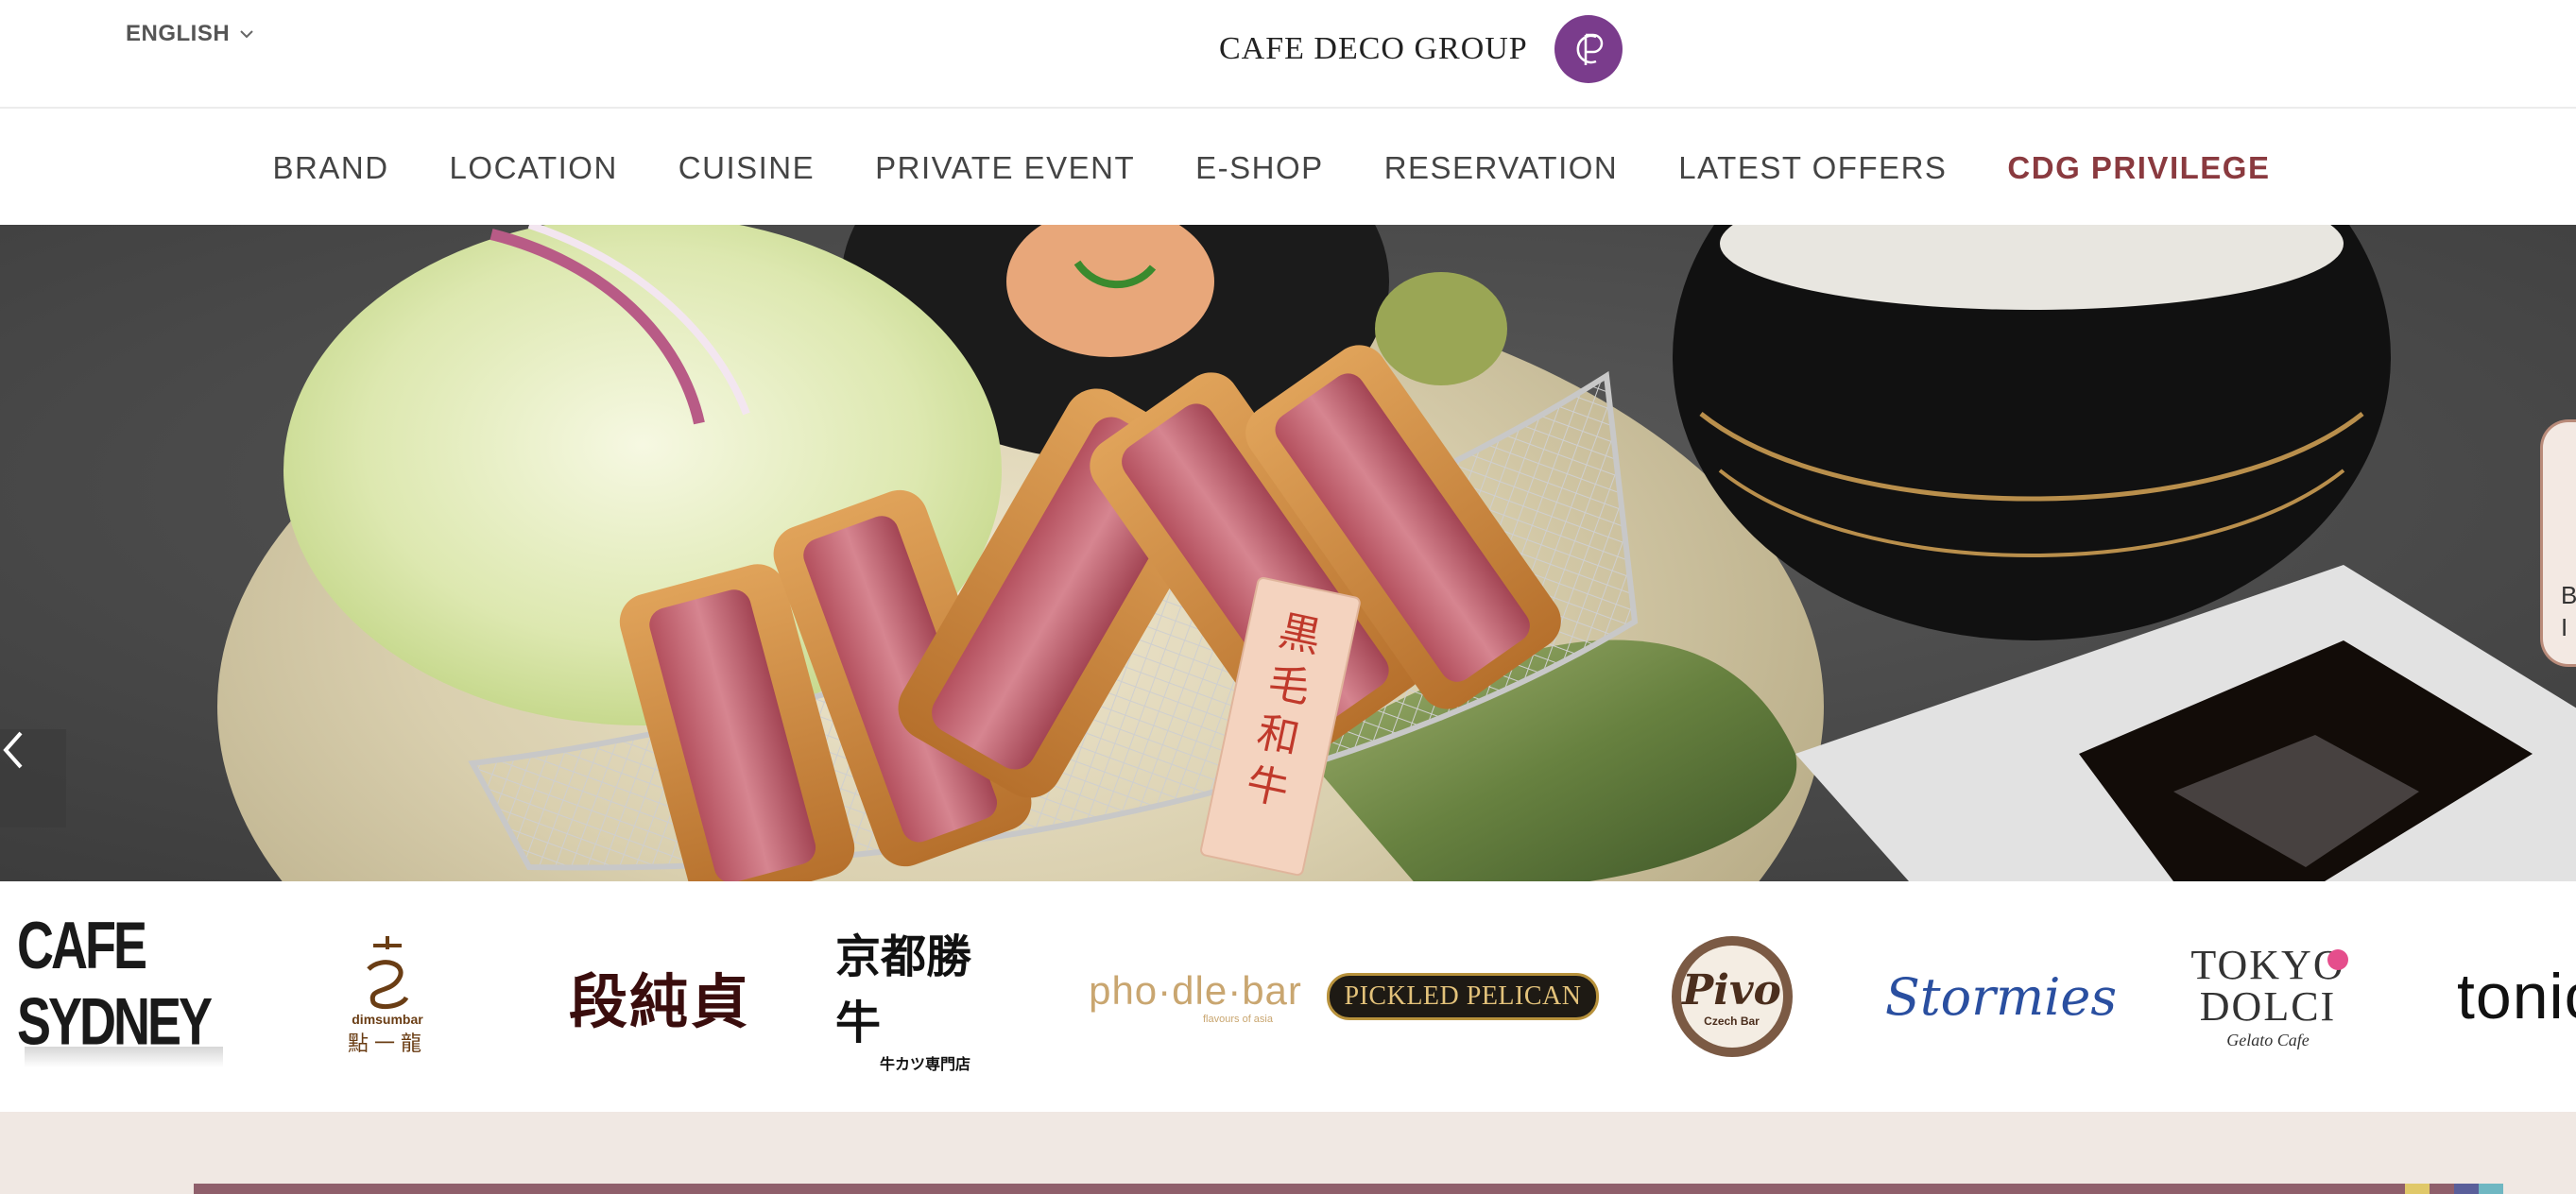  Describe the element at coordinates (1288, 1153) in the screenshot. I see `content-section-top` at that location.